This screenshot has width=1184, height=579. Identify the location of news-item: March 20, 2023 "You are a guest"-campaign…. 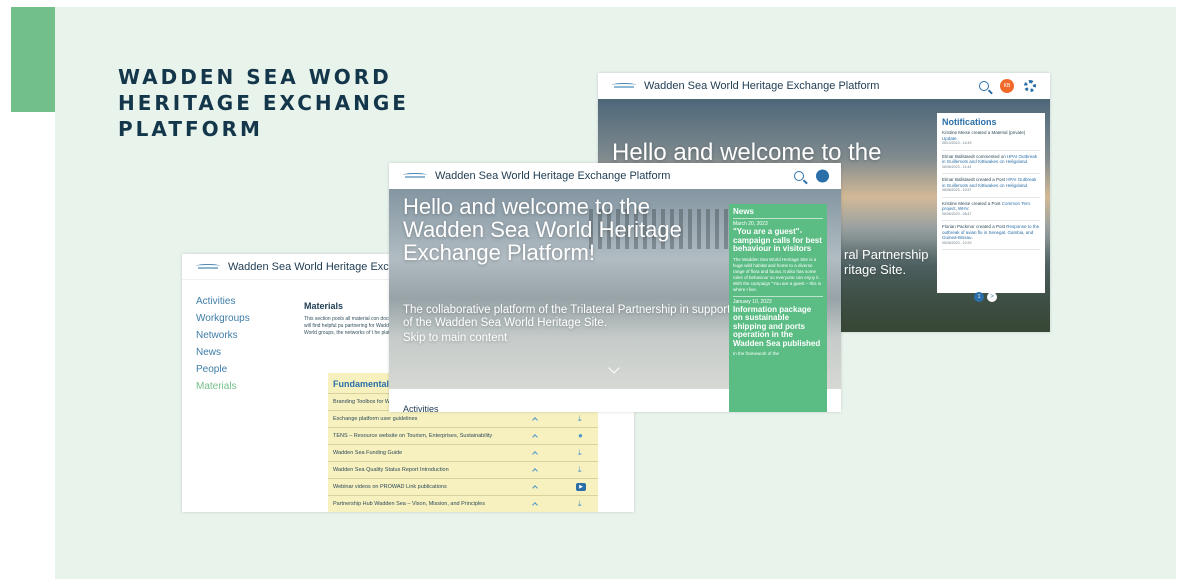
(778, 255).